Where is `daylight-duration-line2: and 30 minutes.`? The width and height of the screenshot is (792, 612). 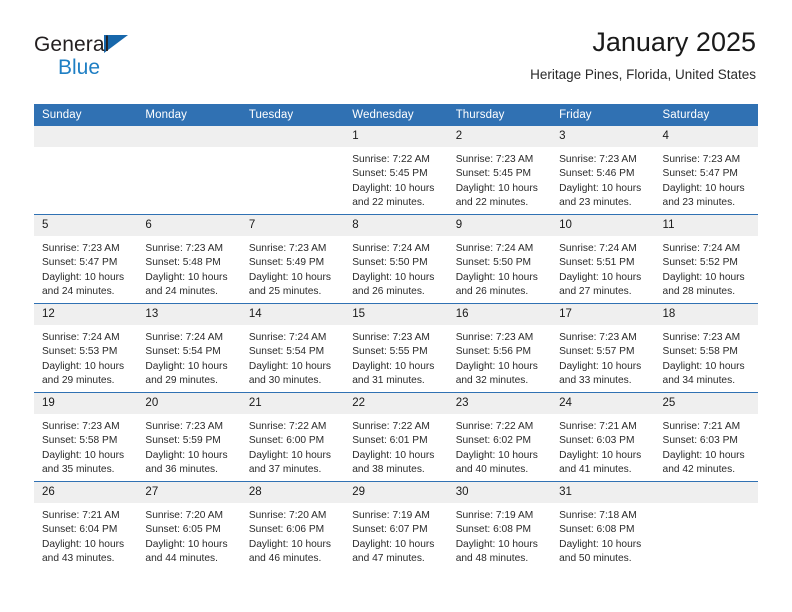 daylight-duration-line2: and 30 minutes. is located at coordinates (285, 380).